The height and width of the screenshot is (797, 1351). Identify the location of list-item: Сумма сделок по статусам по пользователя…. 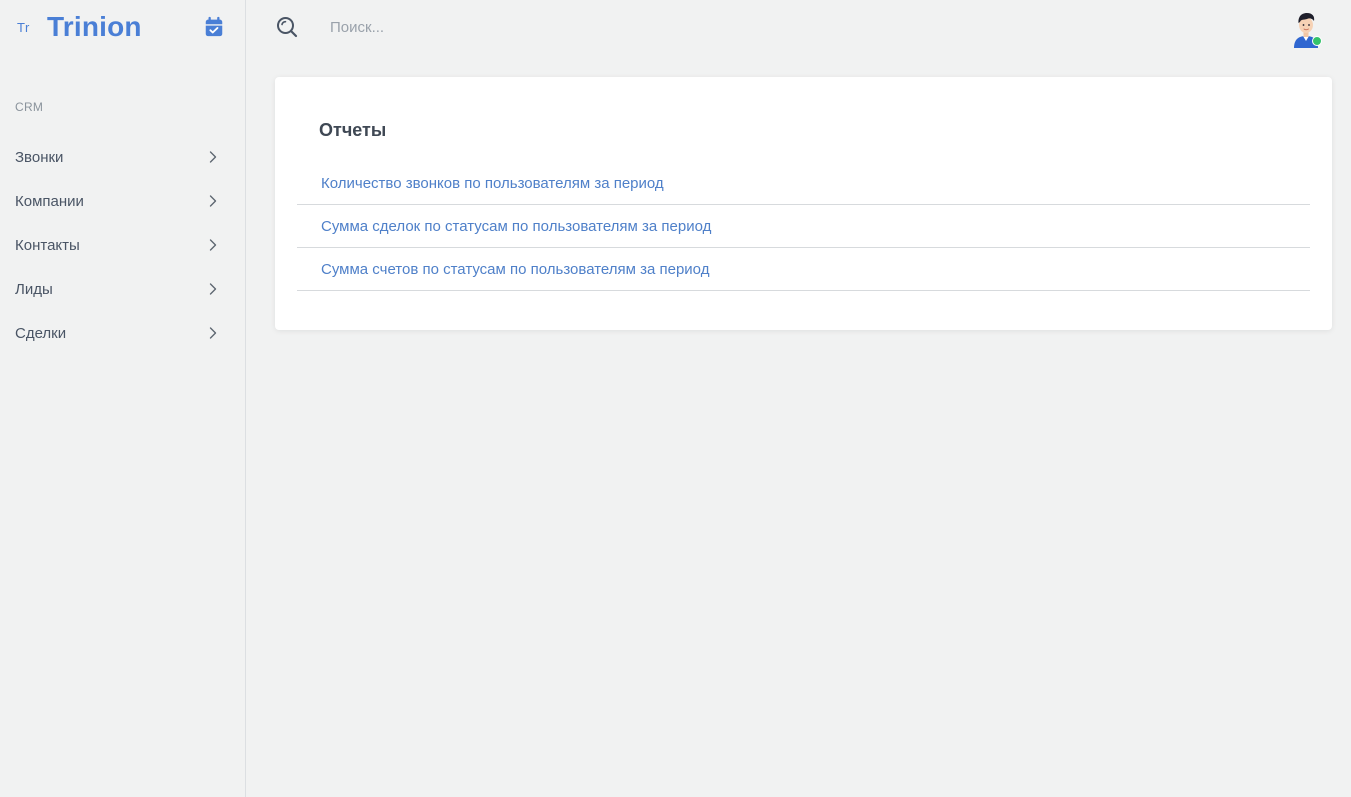
(803, 226).